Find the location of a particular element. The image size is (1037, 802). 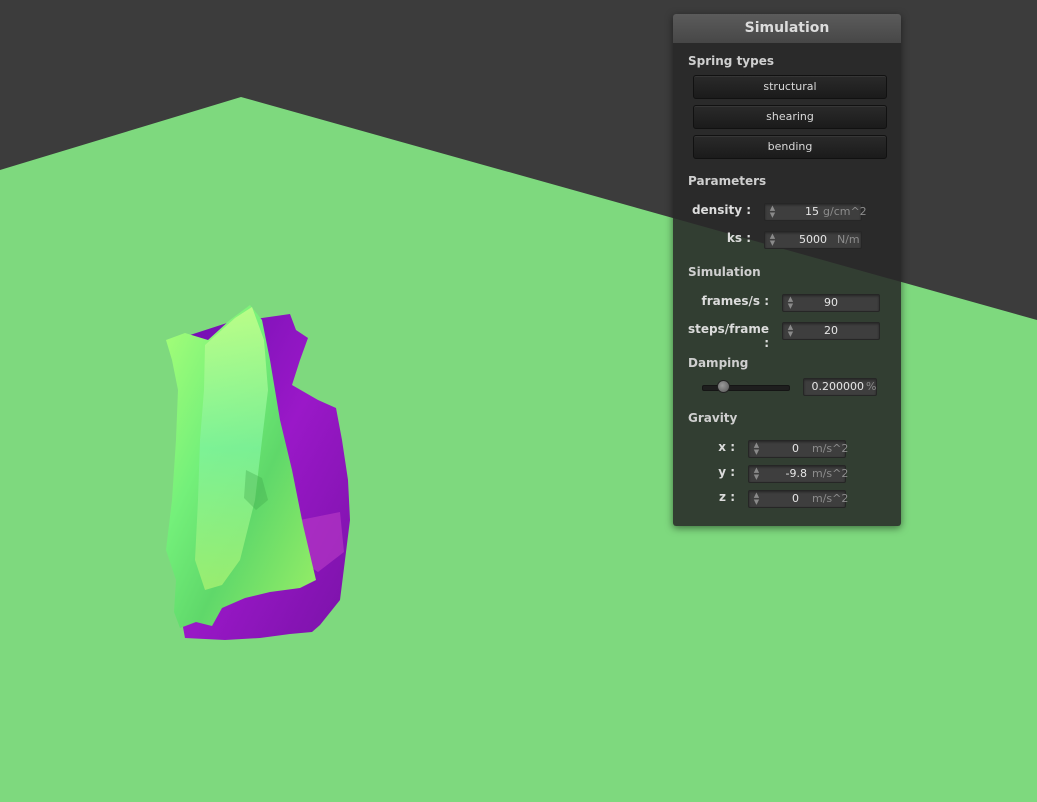

gravity-y-value: -9.8 is located at coordinates (796, 473).